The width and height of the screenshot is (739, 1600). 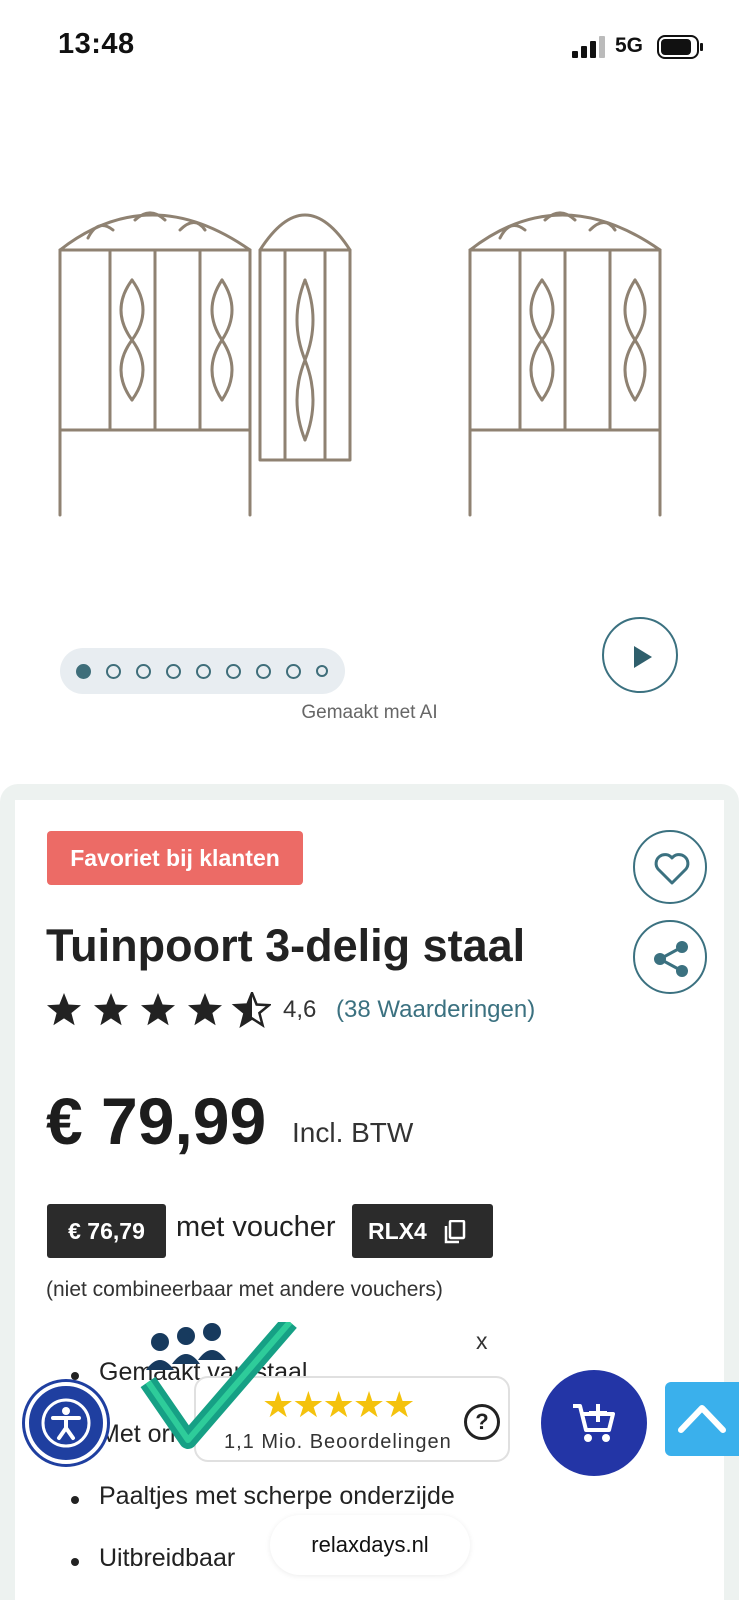 I want to click on product-price: € 79,99, so click(x=156, y=1121).